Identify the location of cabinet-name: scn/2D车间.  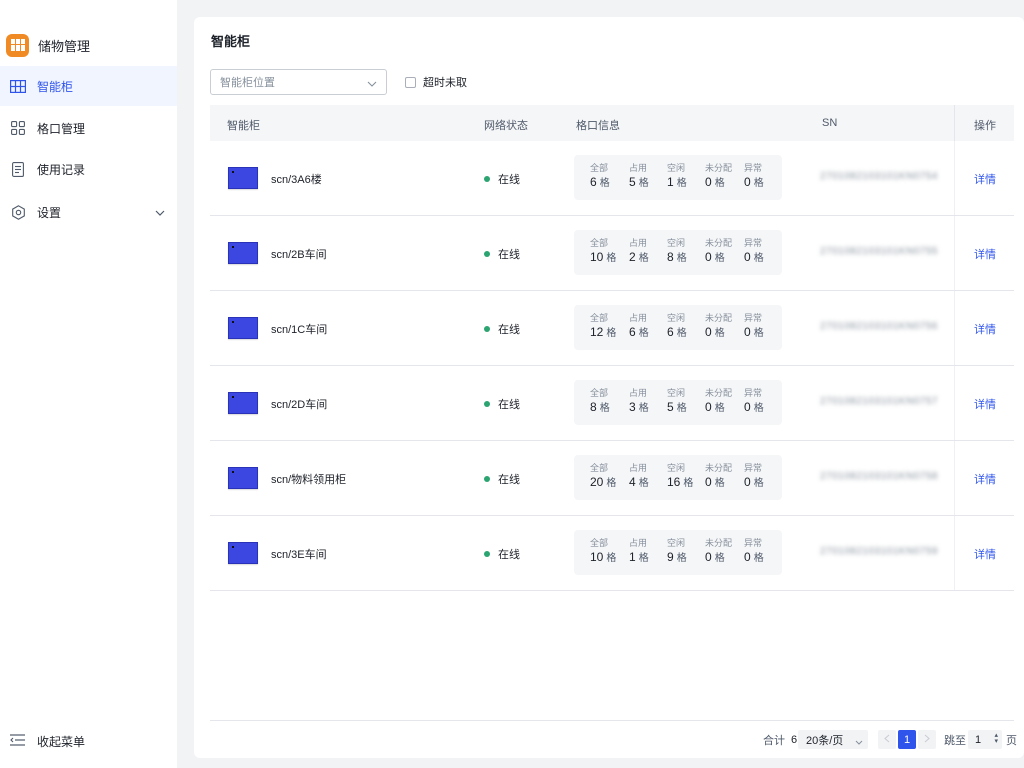
(299, 405).